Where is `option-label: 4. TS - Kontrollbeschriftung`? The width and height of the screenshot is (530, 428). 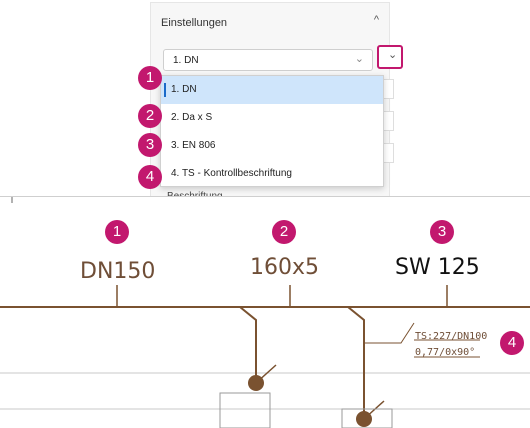
option-label: 4. TS - Kontrollbeschriftung is located at coordinates (231, 173).